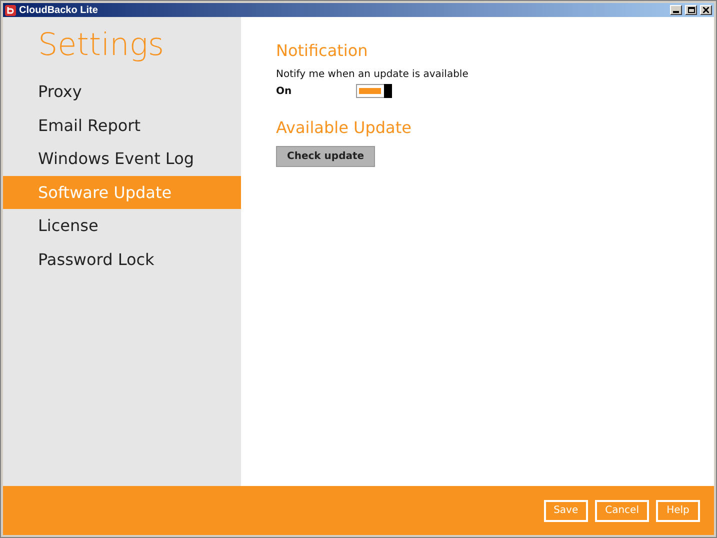  I want to click on minimize-button, so click(676, 10).